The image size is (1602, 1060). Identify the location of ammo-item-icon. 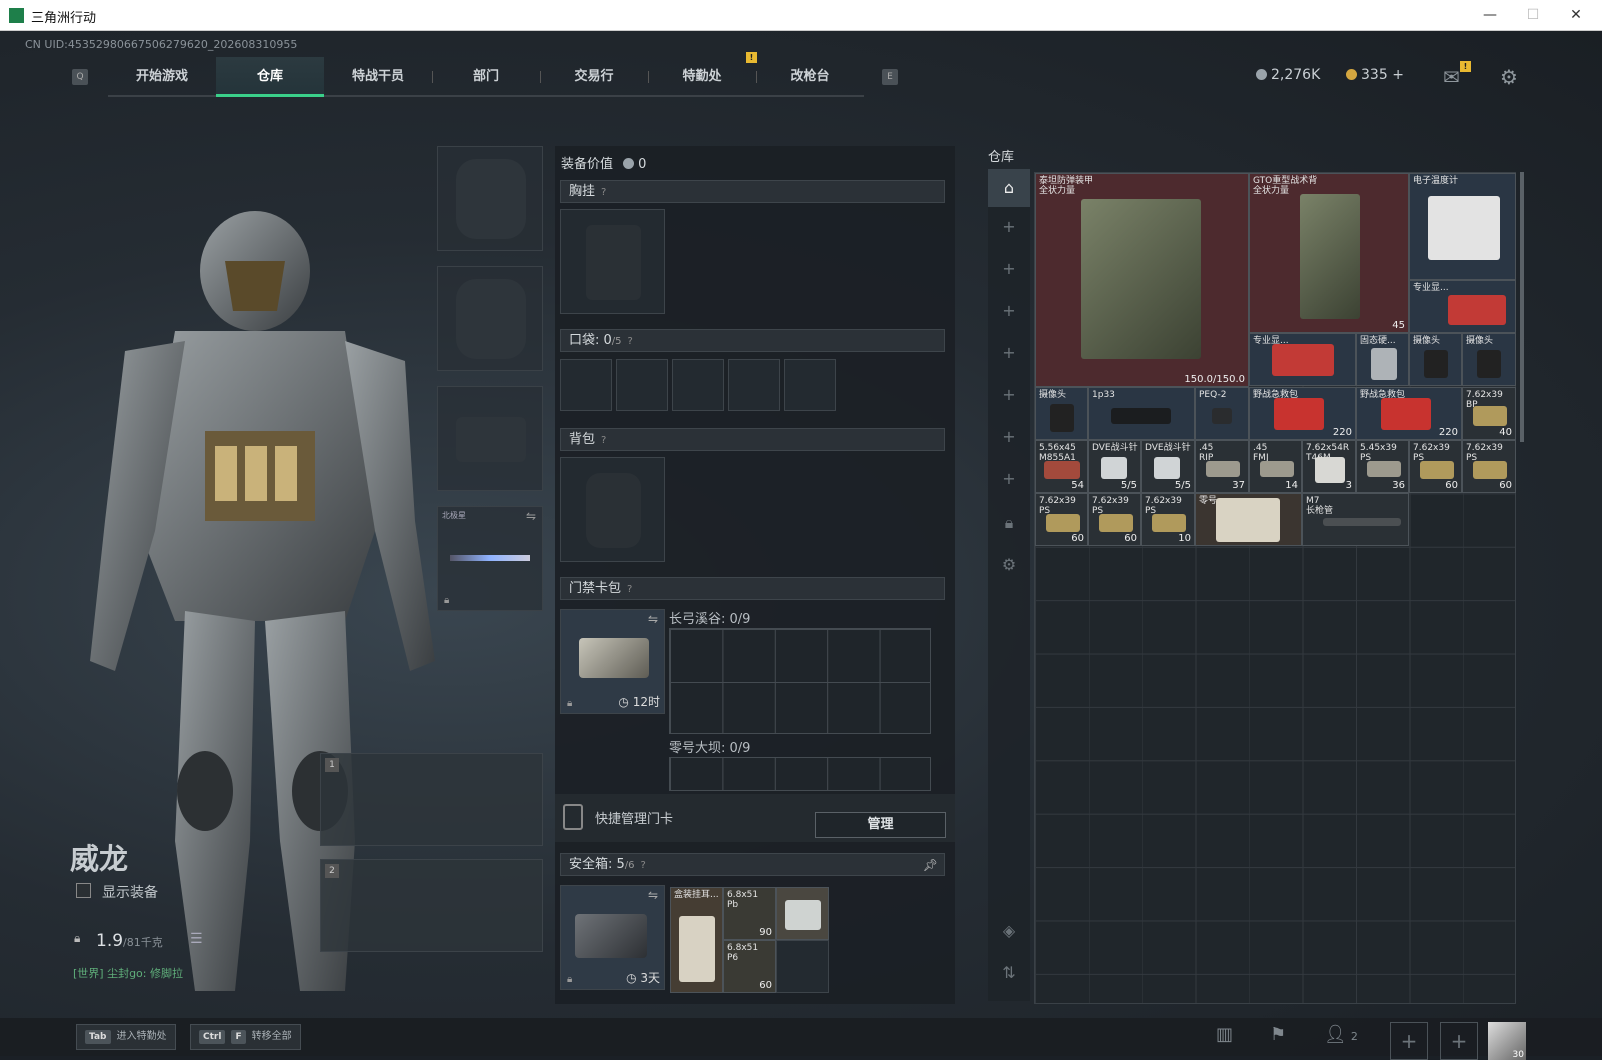
(1223, 469).